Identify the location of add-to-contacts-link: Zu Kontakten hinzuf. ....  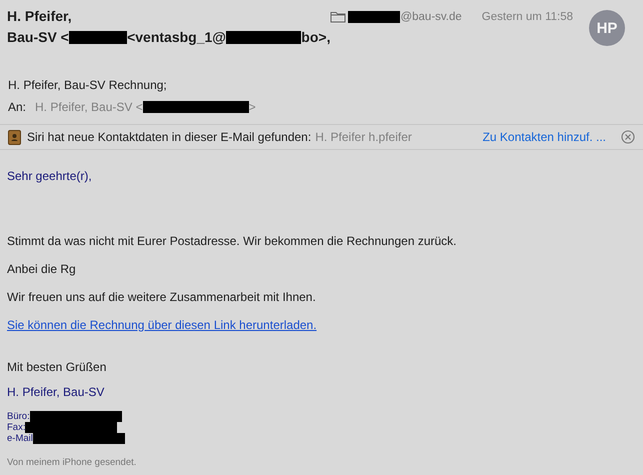
(544, 137).